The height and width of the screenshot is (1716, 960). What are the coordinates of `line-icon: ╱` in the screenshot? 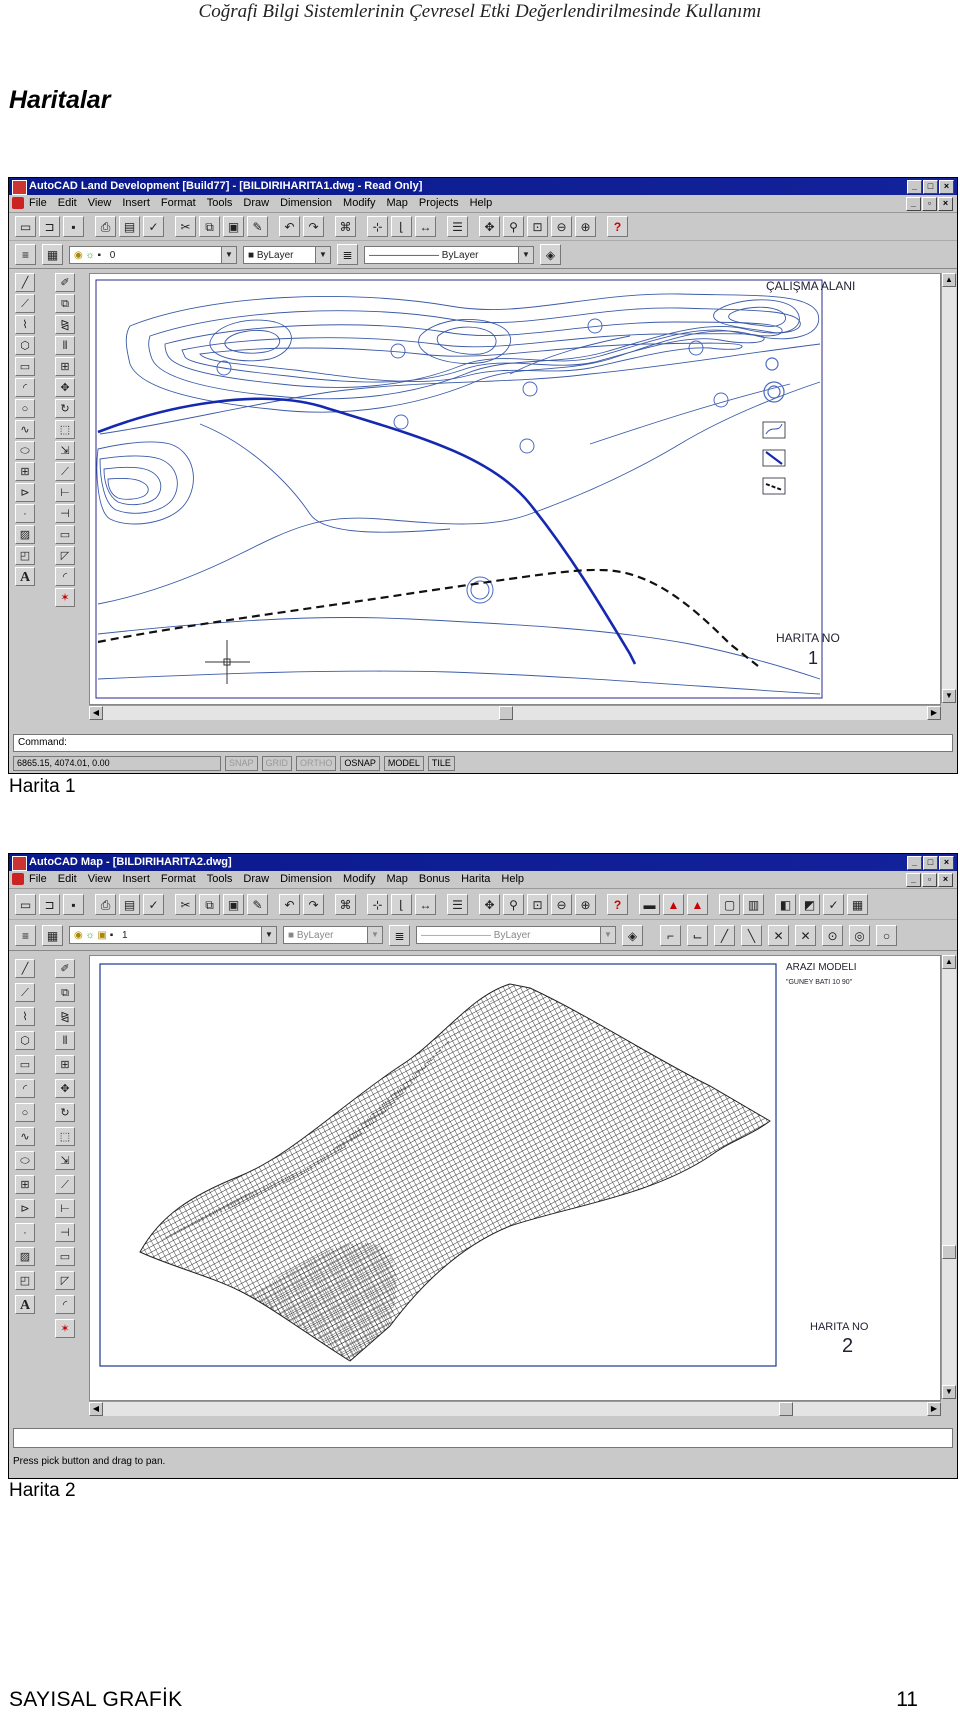 It's located at (25, 968).